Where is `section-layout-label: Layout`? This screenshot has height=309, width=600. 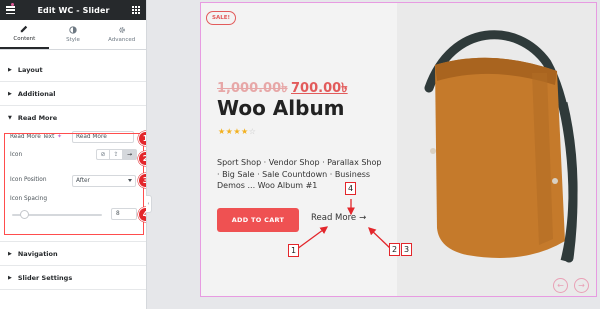 section-layout-label: Layout is located at coordinates (30, 69).